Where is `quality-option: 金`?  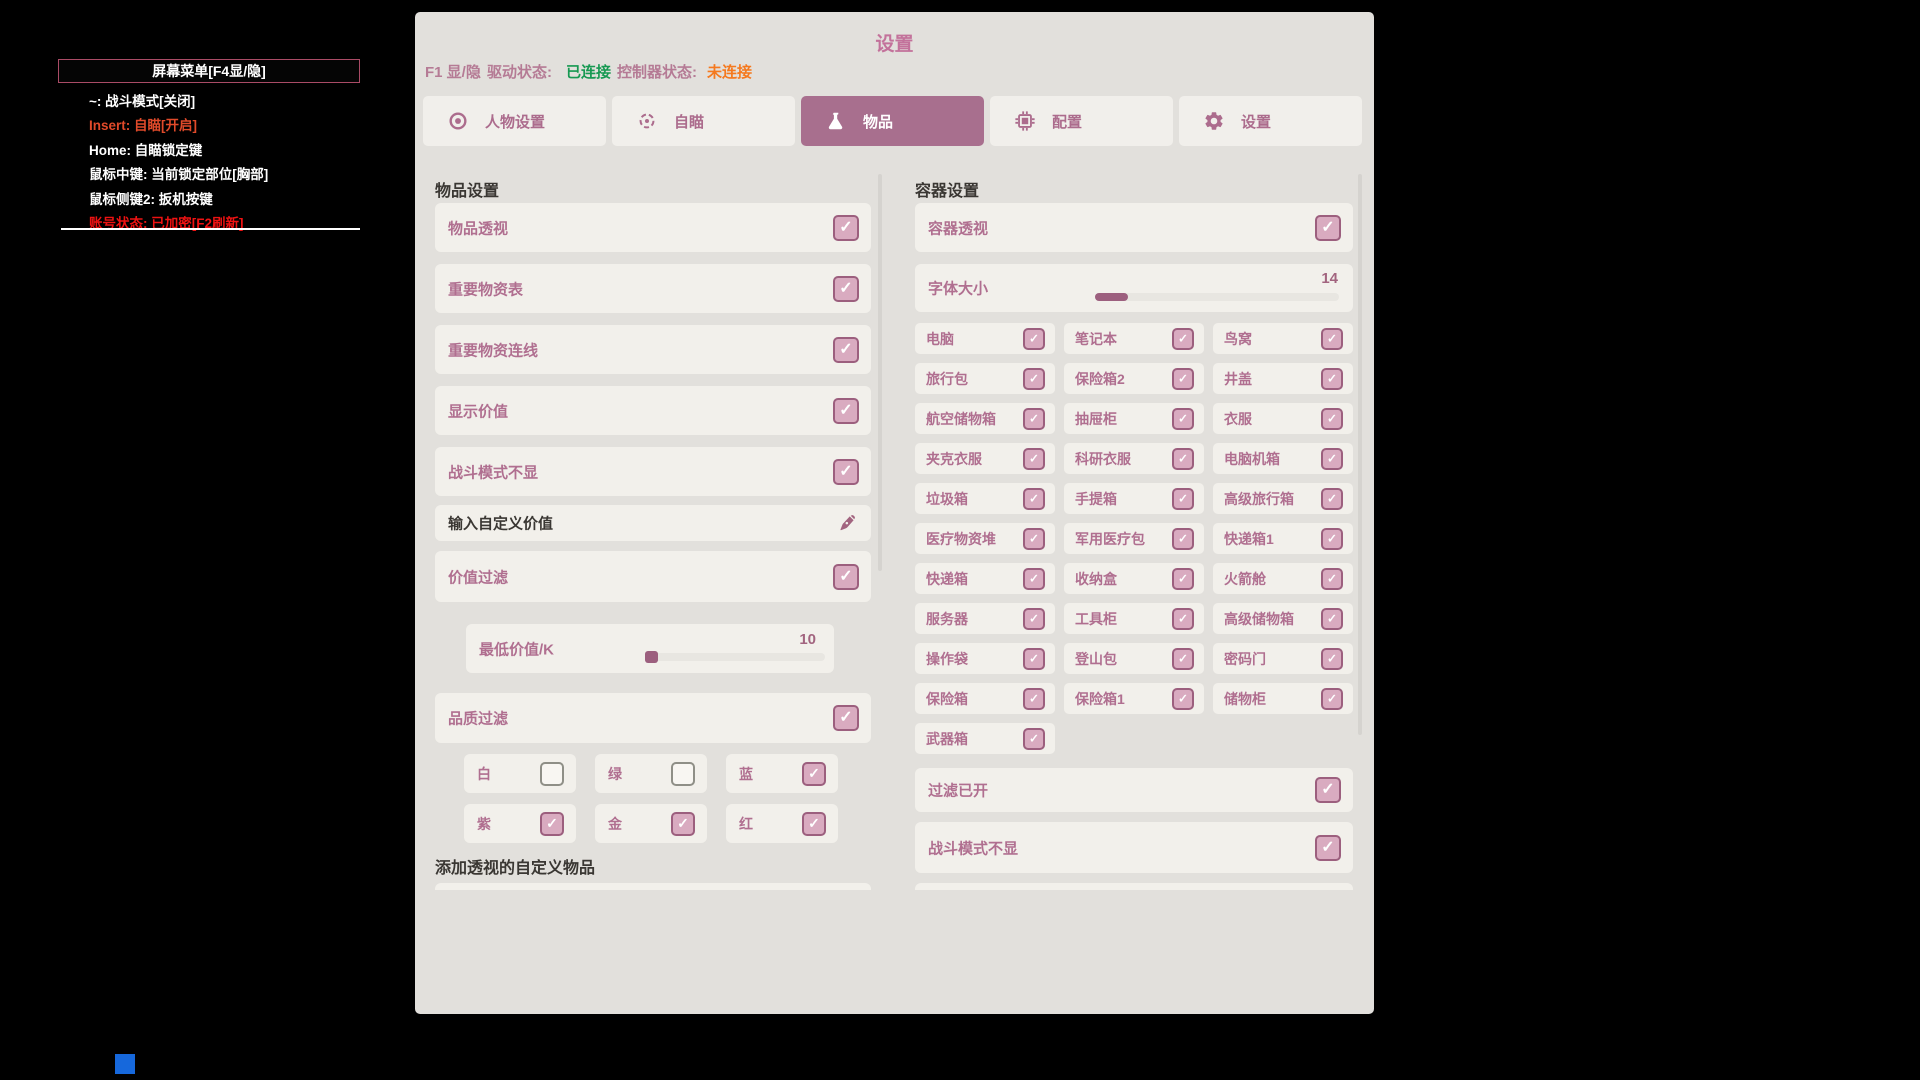
quality-option: 金 is located at coordinates (651, 823).